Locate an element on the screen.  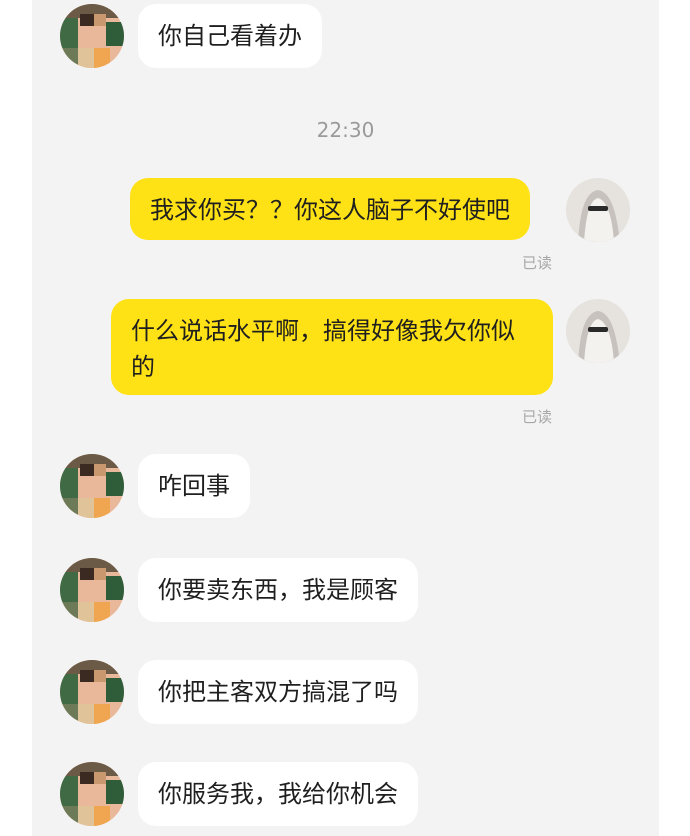
message-text: 你服务我，我给你机会 is located at coordinates (278, 794).